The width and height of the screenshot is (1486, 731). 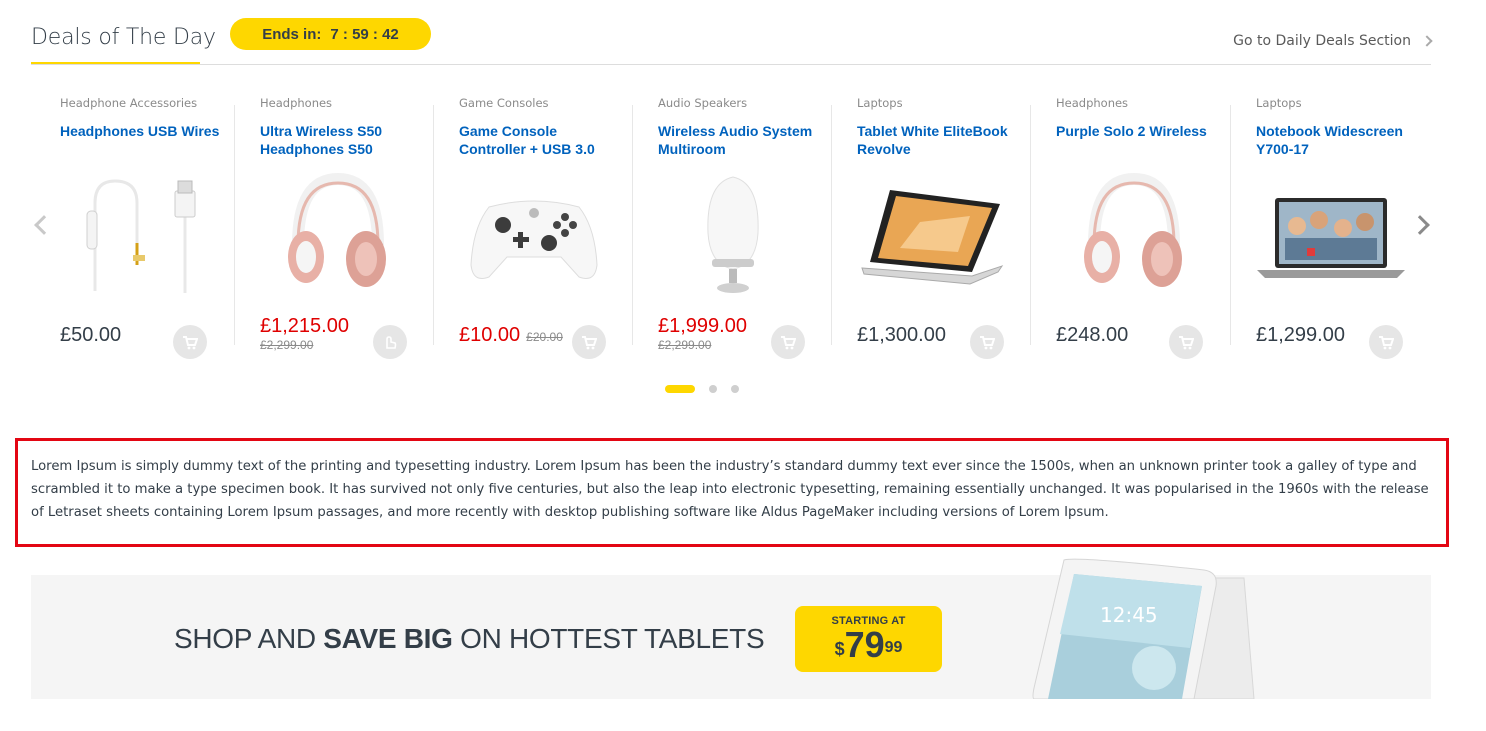 I want to click on product-price: £10.00, so click(x=490, y=335).